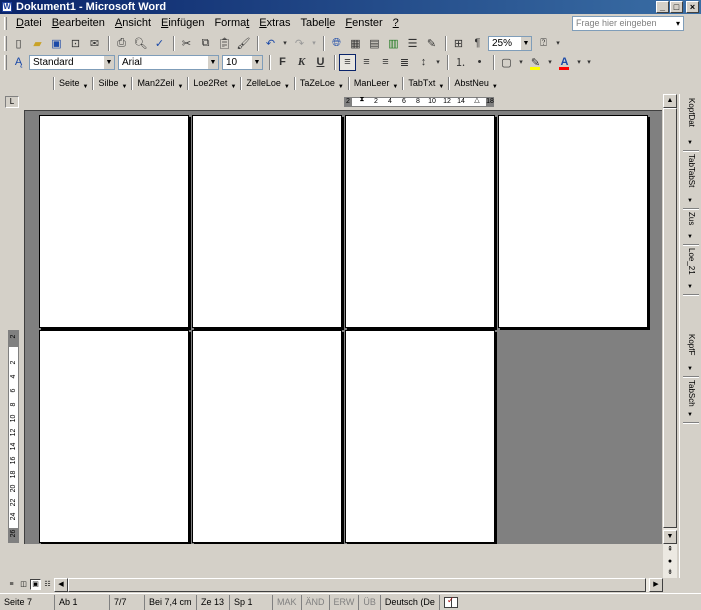  I want to click on style-dropdown-icon: ▼, so click(109, 62).